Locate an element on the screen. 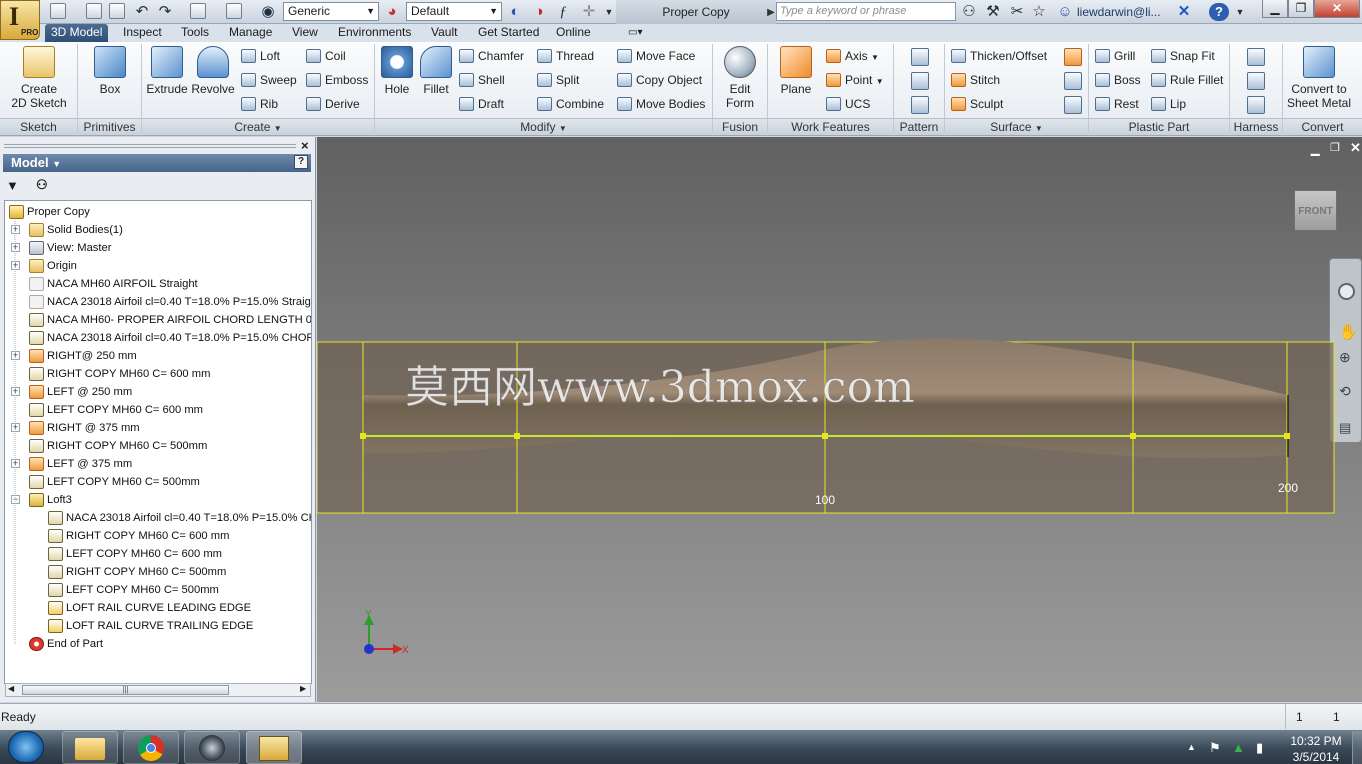 The image size is (1362, 764). browser-grip is located at coordinates (150, 146).